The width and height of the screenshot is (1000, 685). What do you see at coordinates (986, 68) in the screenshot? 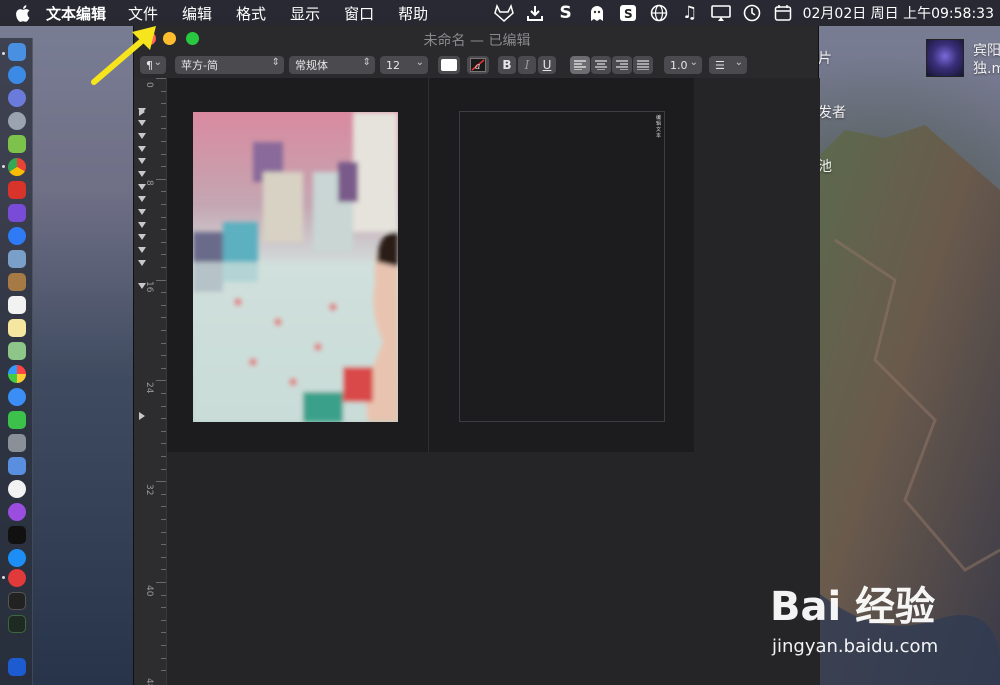
I see `now-playing-file: 独.m` at bounding box center [986, 68].